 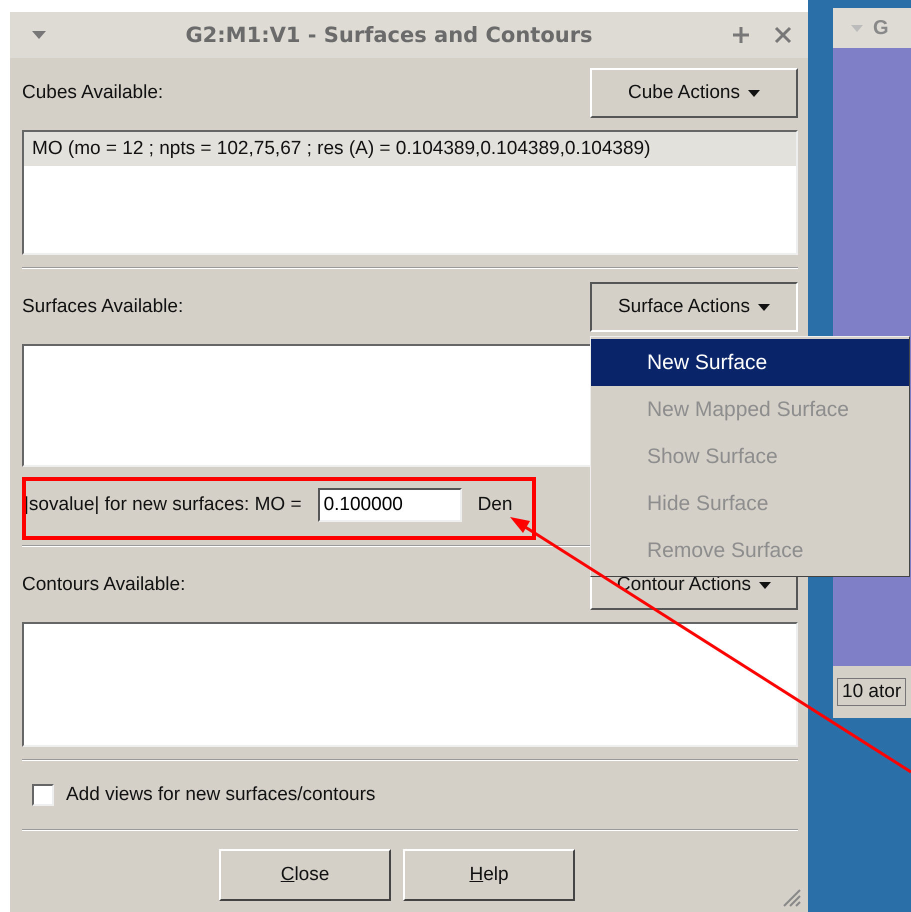 What do you see at coordinates (783, 35) in the screenshot?
I see `close-icon` at bounding box center [783, 35].